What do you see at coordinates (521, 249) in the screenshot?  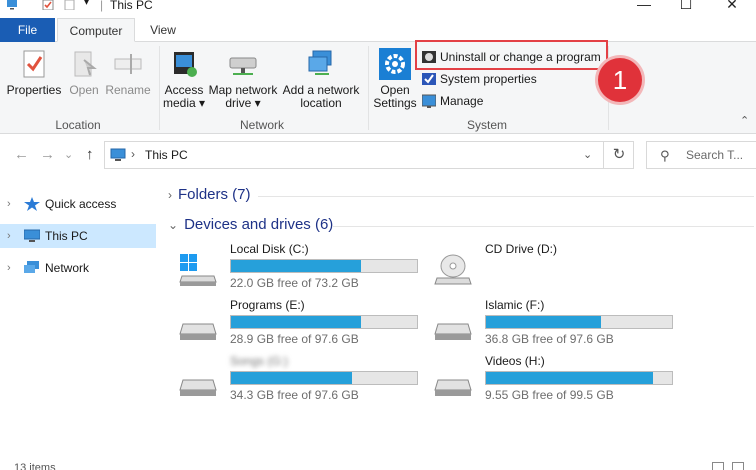 I see `drive-name: CD Drive (D:)` at bounding box center [521, 249].